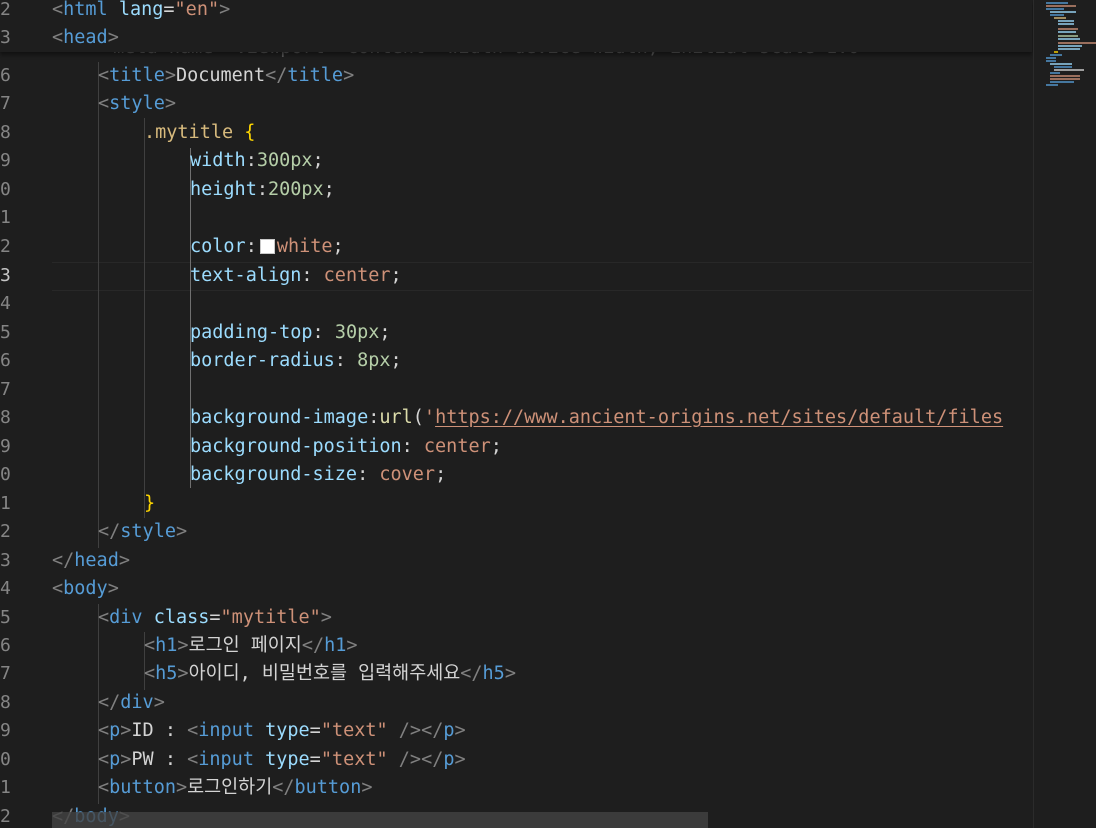 Image resolution: width=1096 pixels, height=828 pixels. I want to click on token-tag: h5, so click(166, 673).